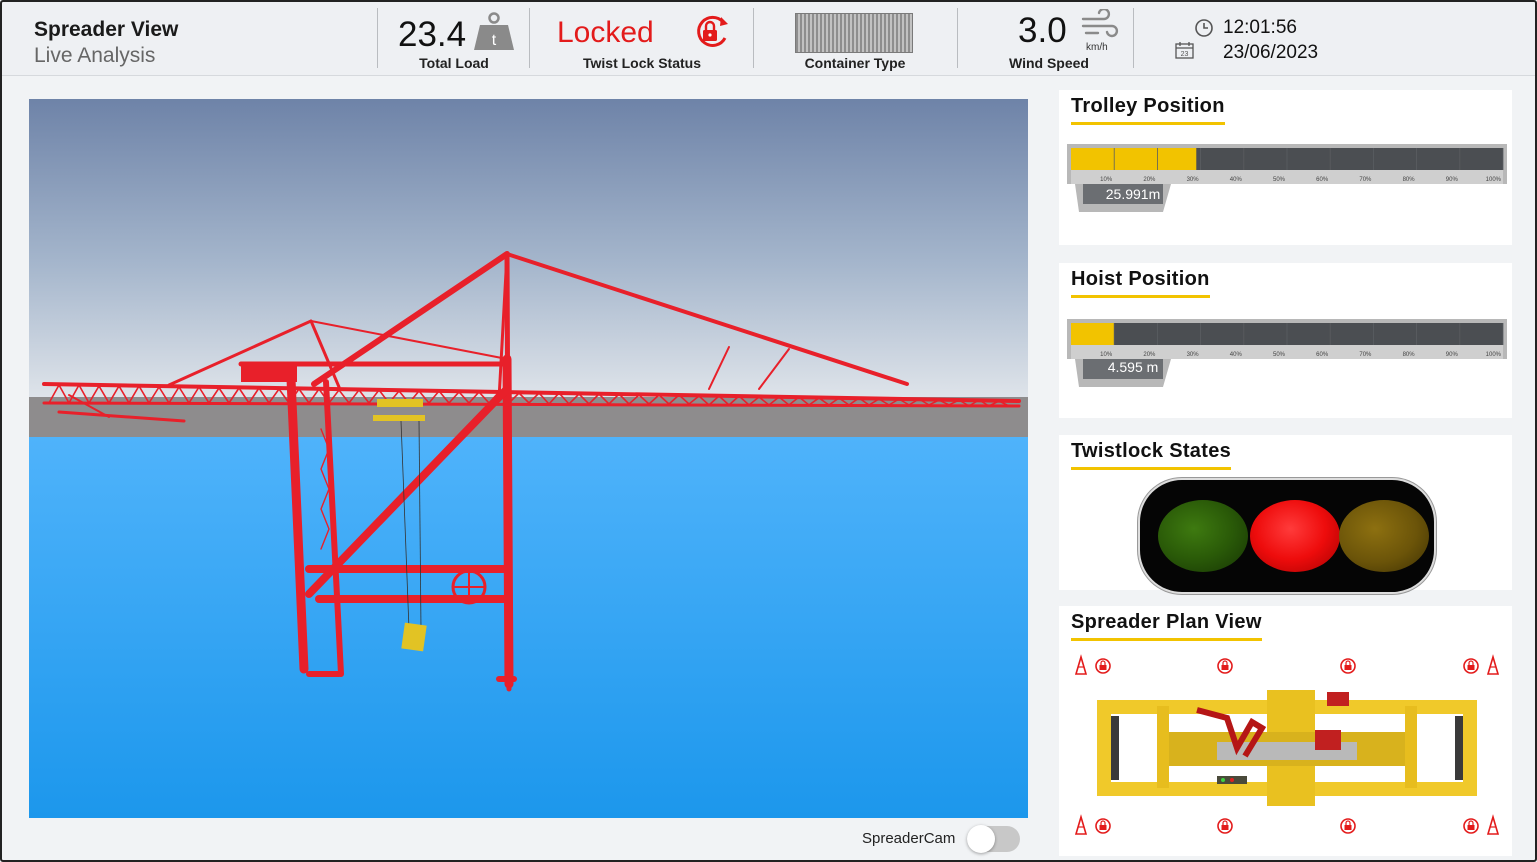 The height and width of the screenshot is (862, 1537). Describe the element at coordinates (1295, 536) in the screenshot. I see `twistlock-red-lamp` at that location.